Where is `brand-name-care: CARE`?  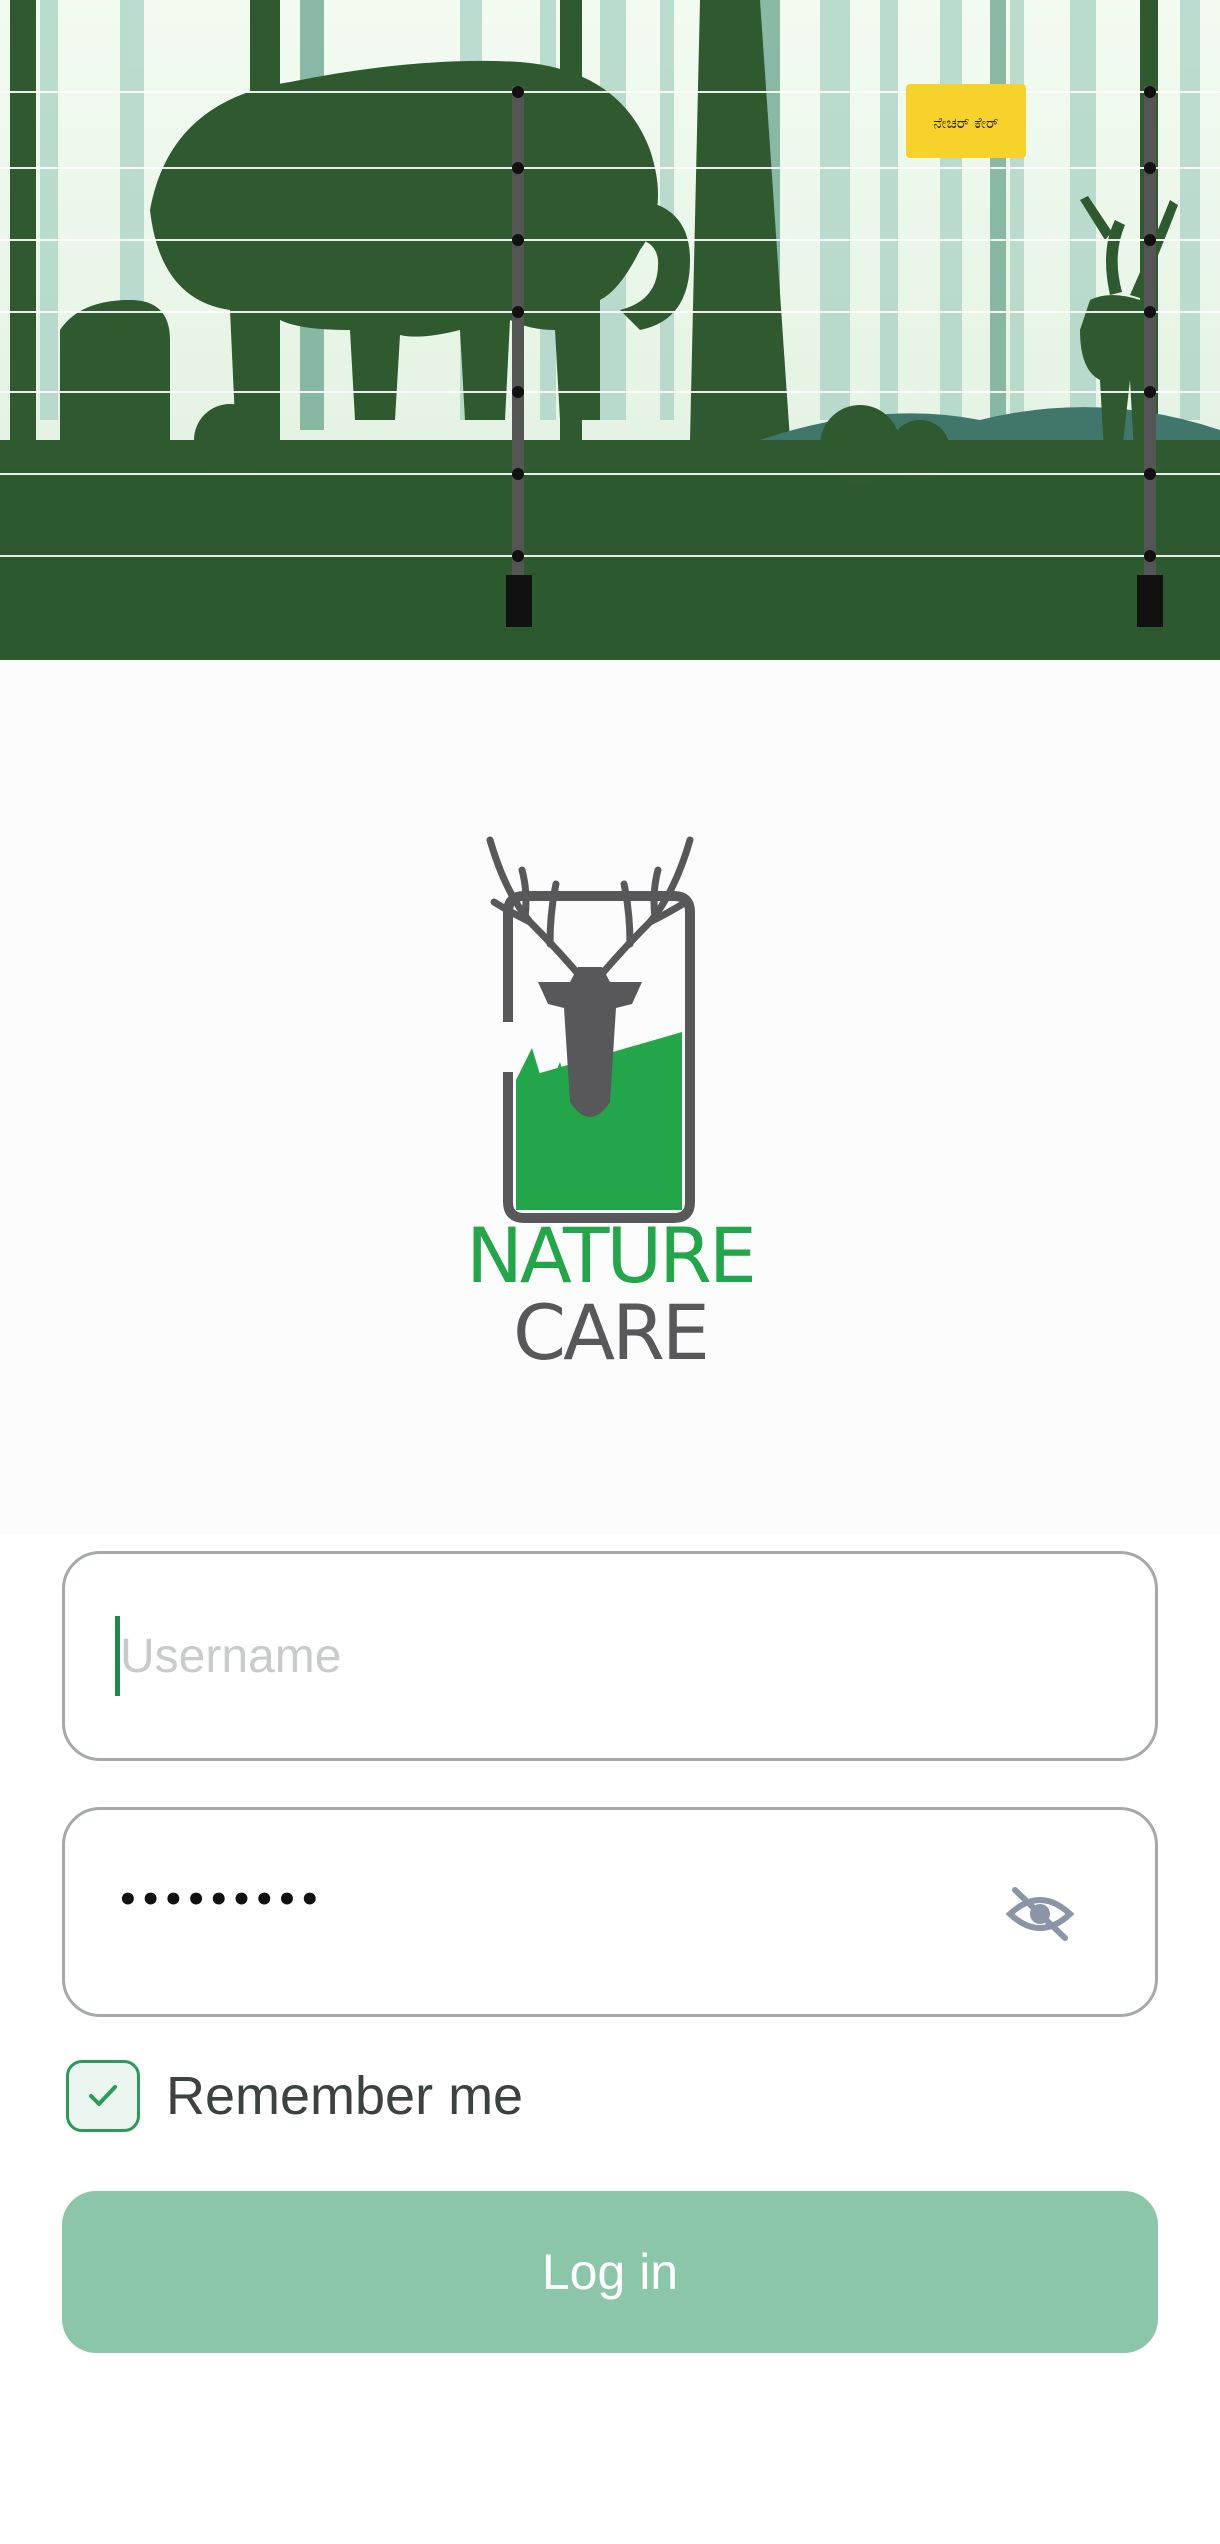 brand-name-care: CARE is located at coordinates (611, 1332).